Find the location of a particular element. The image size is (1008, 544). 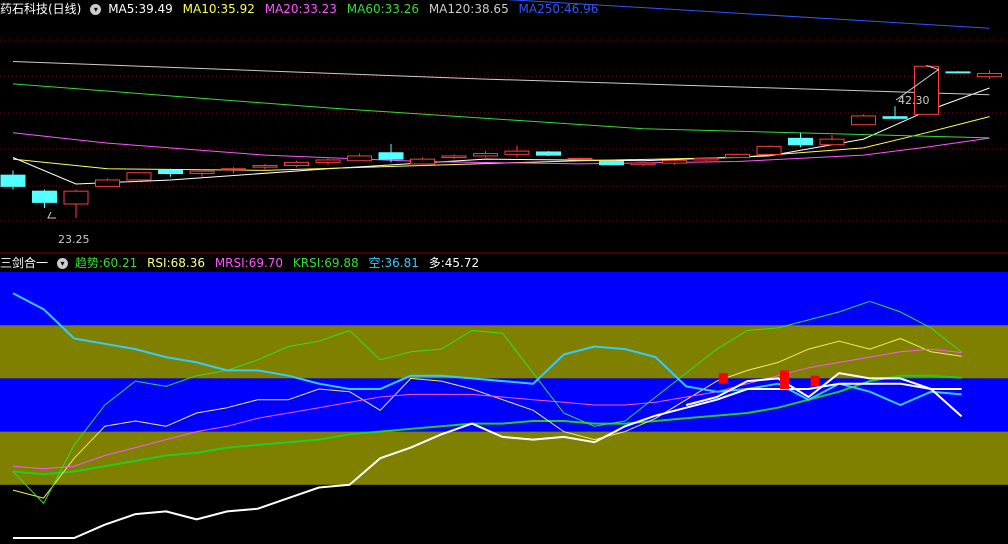

ma-line-ma60 is located at coordinates (501, 111).